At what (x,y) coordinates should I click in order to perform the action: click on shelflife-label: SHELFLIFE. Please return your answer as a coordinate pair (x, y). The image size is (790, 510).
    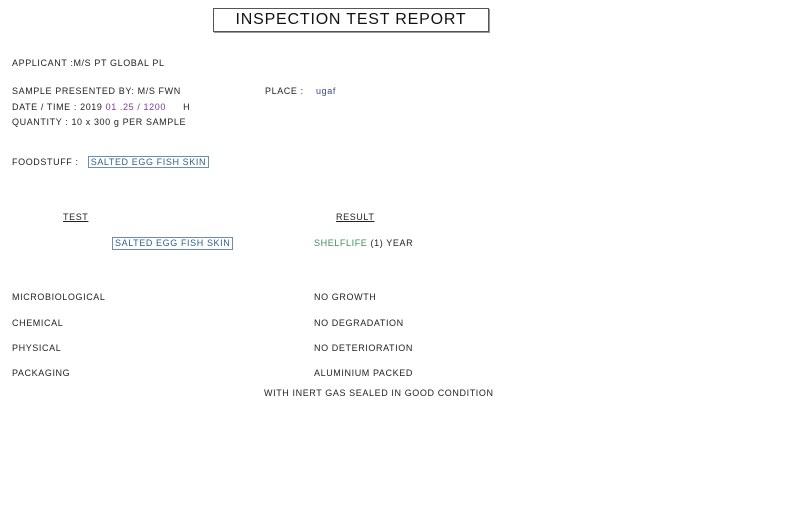
    Looking at the image, I should click on (341, 243).